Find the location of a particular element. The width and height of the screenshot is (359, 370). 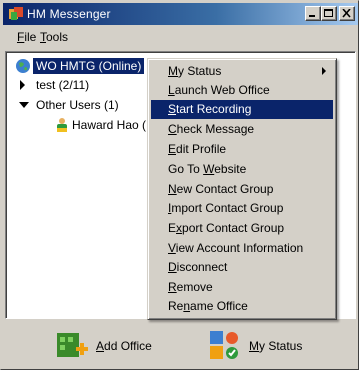

add-office-button: Add Office is located at coordinates (111, 345).